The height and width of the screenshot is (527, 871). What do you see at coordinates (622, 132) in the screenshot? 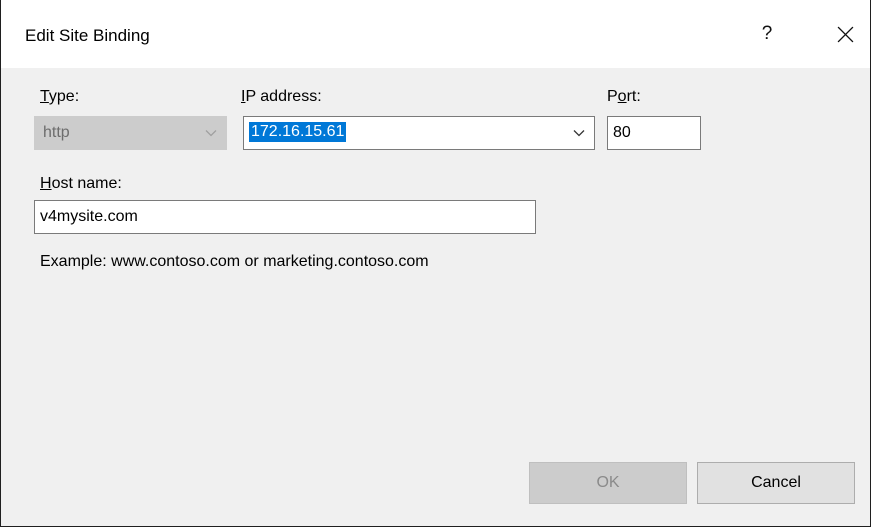
I see `port-value: 80` at bounding box center [622, 132].